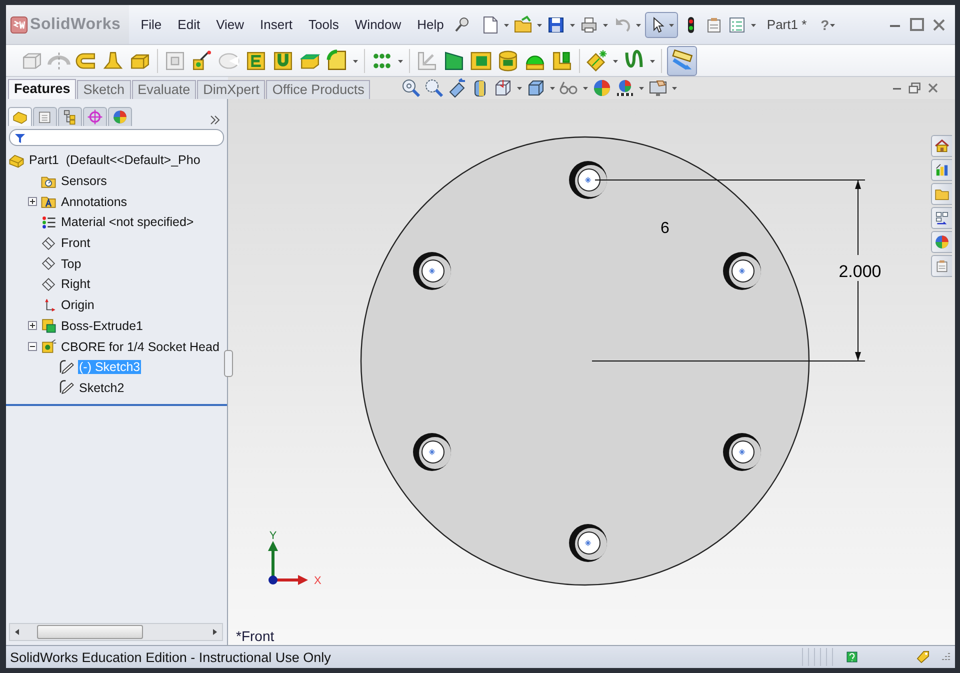 This screenshot has height=673, width=960. I want to click on tree-tab-icon, so click(20, 117).